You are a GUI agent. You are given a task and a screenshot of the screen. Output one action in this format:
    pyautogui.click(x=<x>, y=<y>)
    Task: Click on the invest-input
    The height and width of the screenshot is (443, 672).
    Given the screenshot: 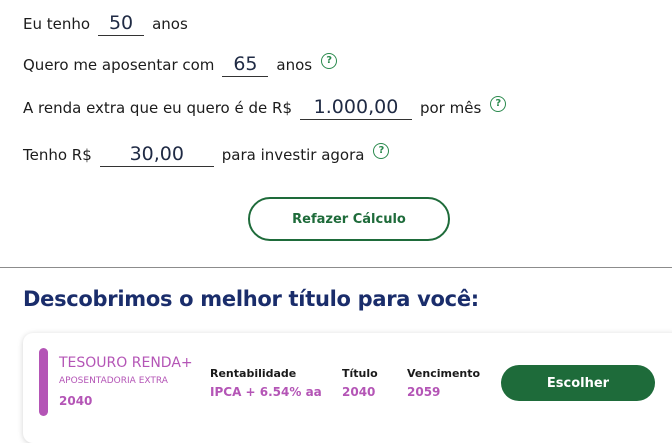 What is the action you would take?
    pyautogui.click(x=156, y=155)
    